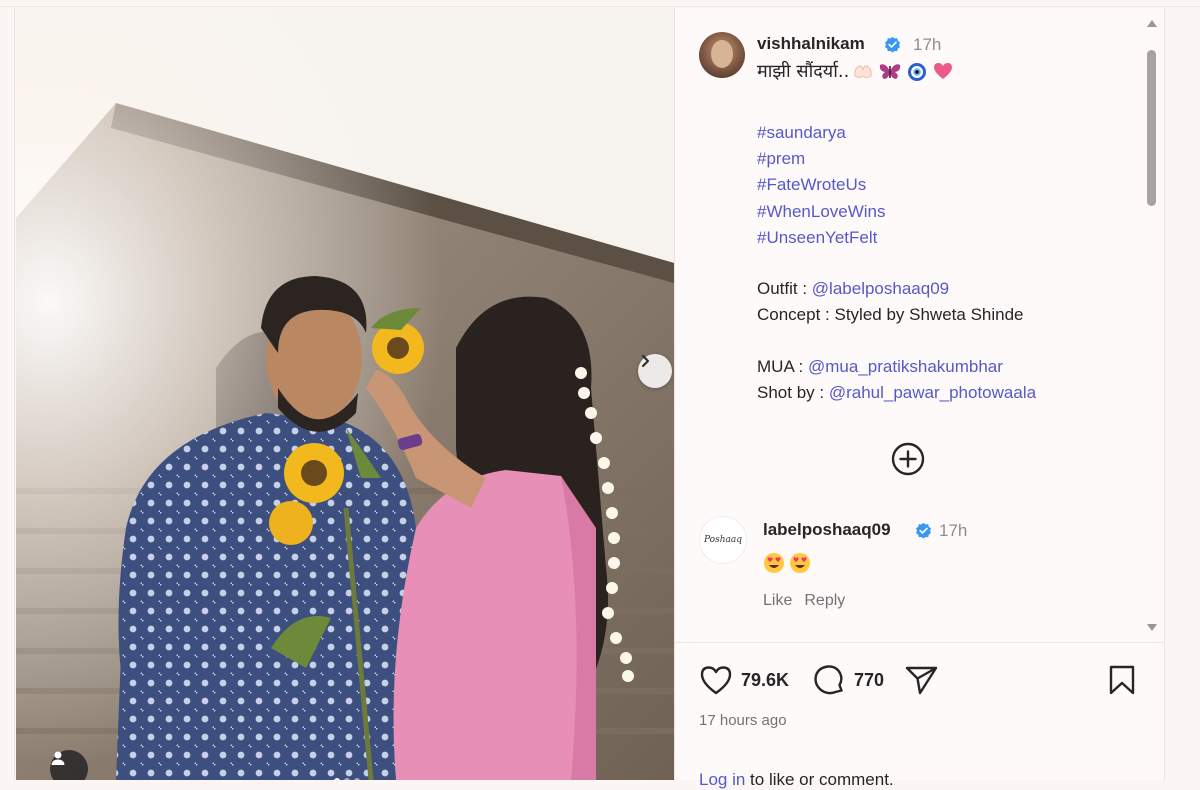 Image resolution: width=1200 pixels, height=790 pixels. Describe the element at coordinates (848, 680) in the screenshot. I see `comment-action: 770` at that location.